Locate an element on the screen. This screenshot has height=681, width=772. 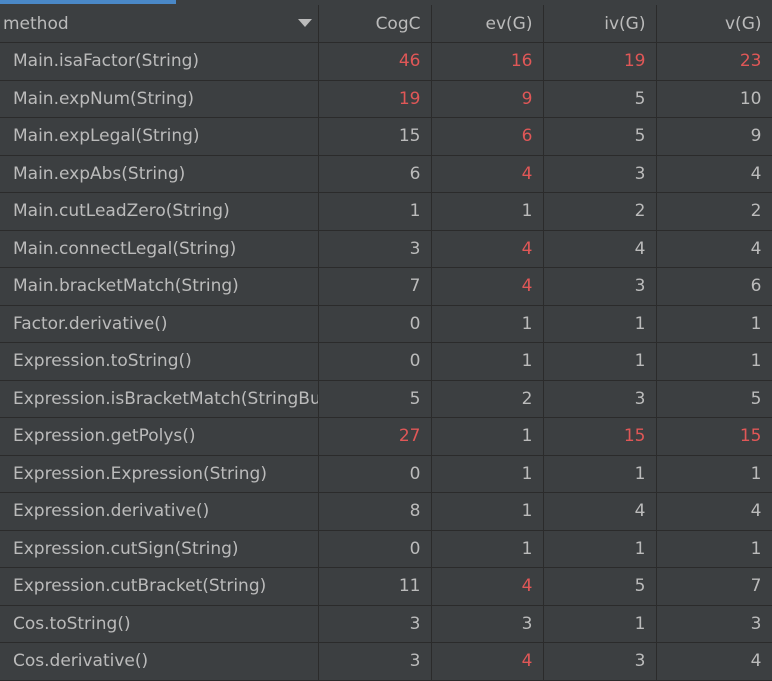
method-cell: Main.expNum(String) is located at coordinates (159, 99).